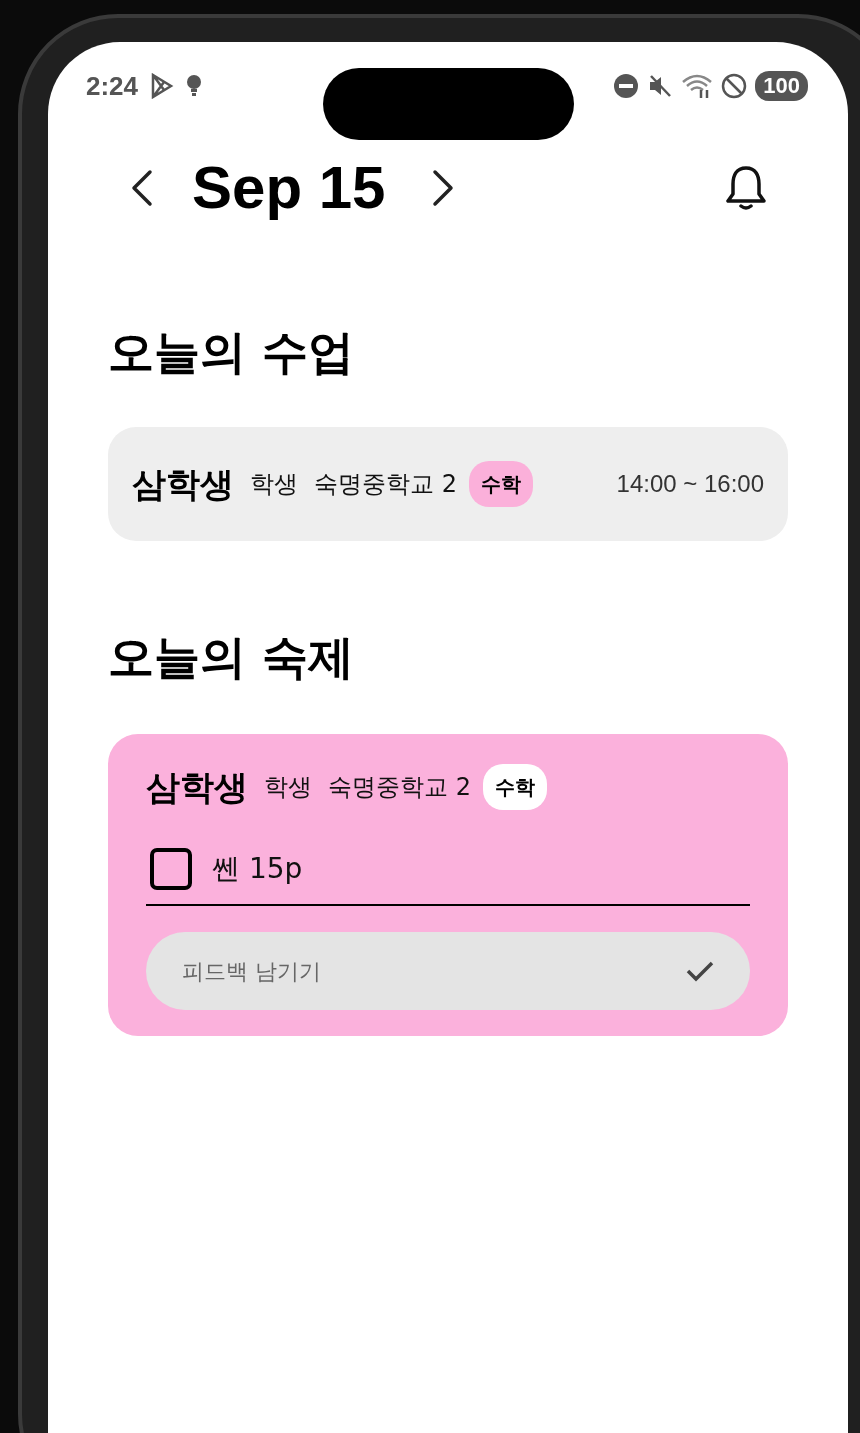  I want to click on task-label: 쎈 15p, so click(257, 869).